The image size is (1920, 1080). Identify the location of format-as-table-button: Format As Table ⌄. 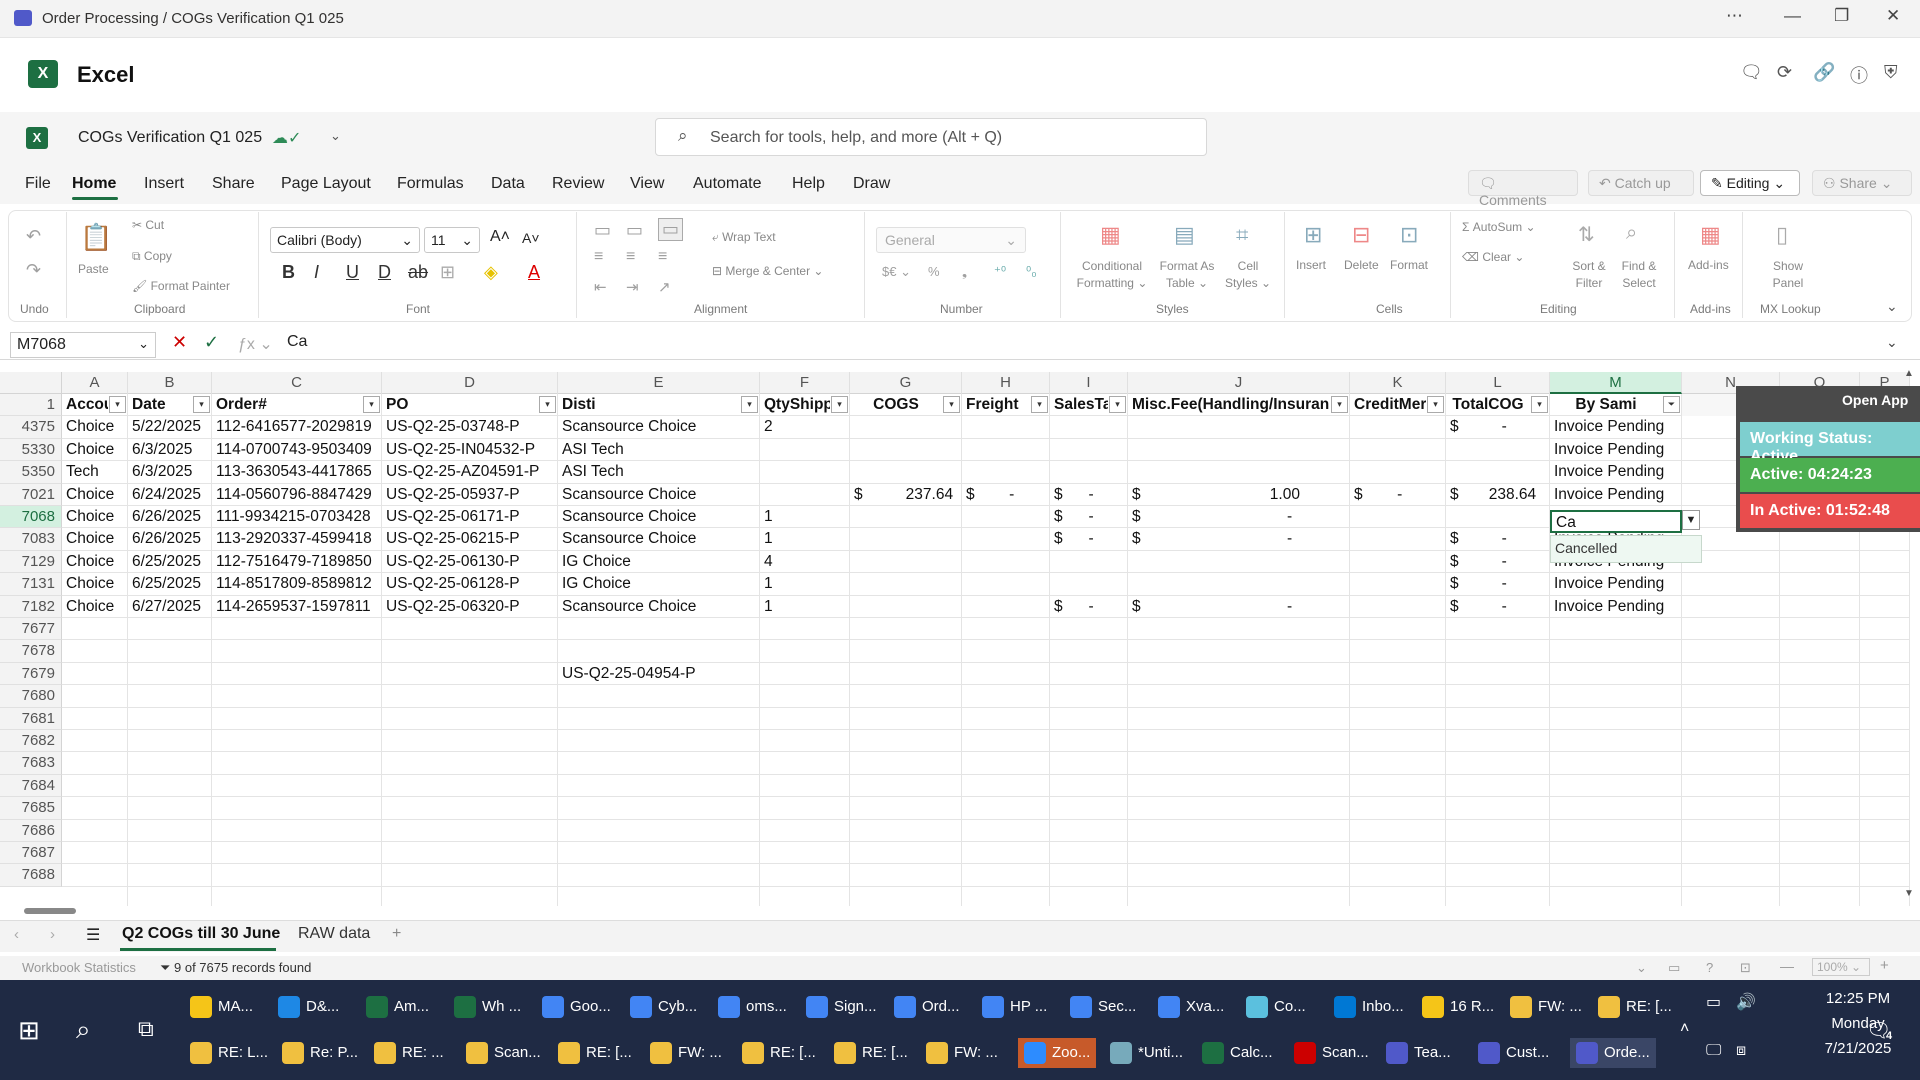
(1187, 275).